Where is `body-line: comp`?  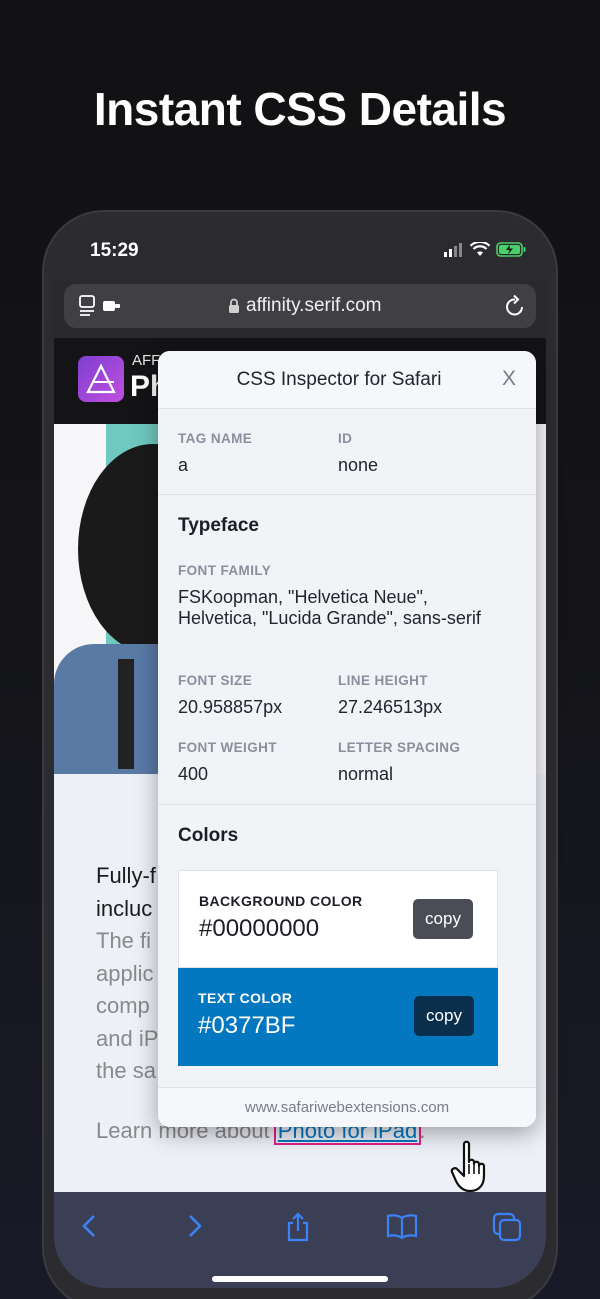
body-line: comp is located at coordinates (123, 1005).